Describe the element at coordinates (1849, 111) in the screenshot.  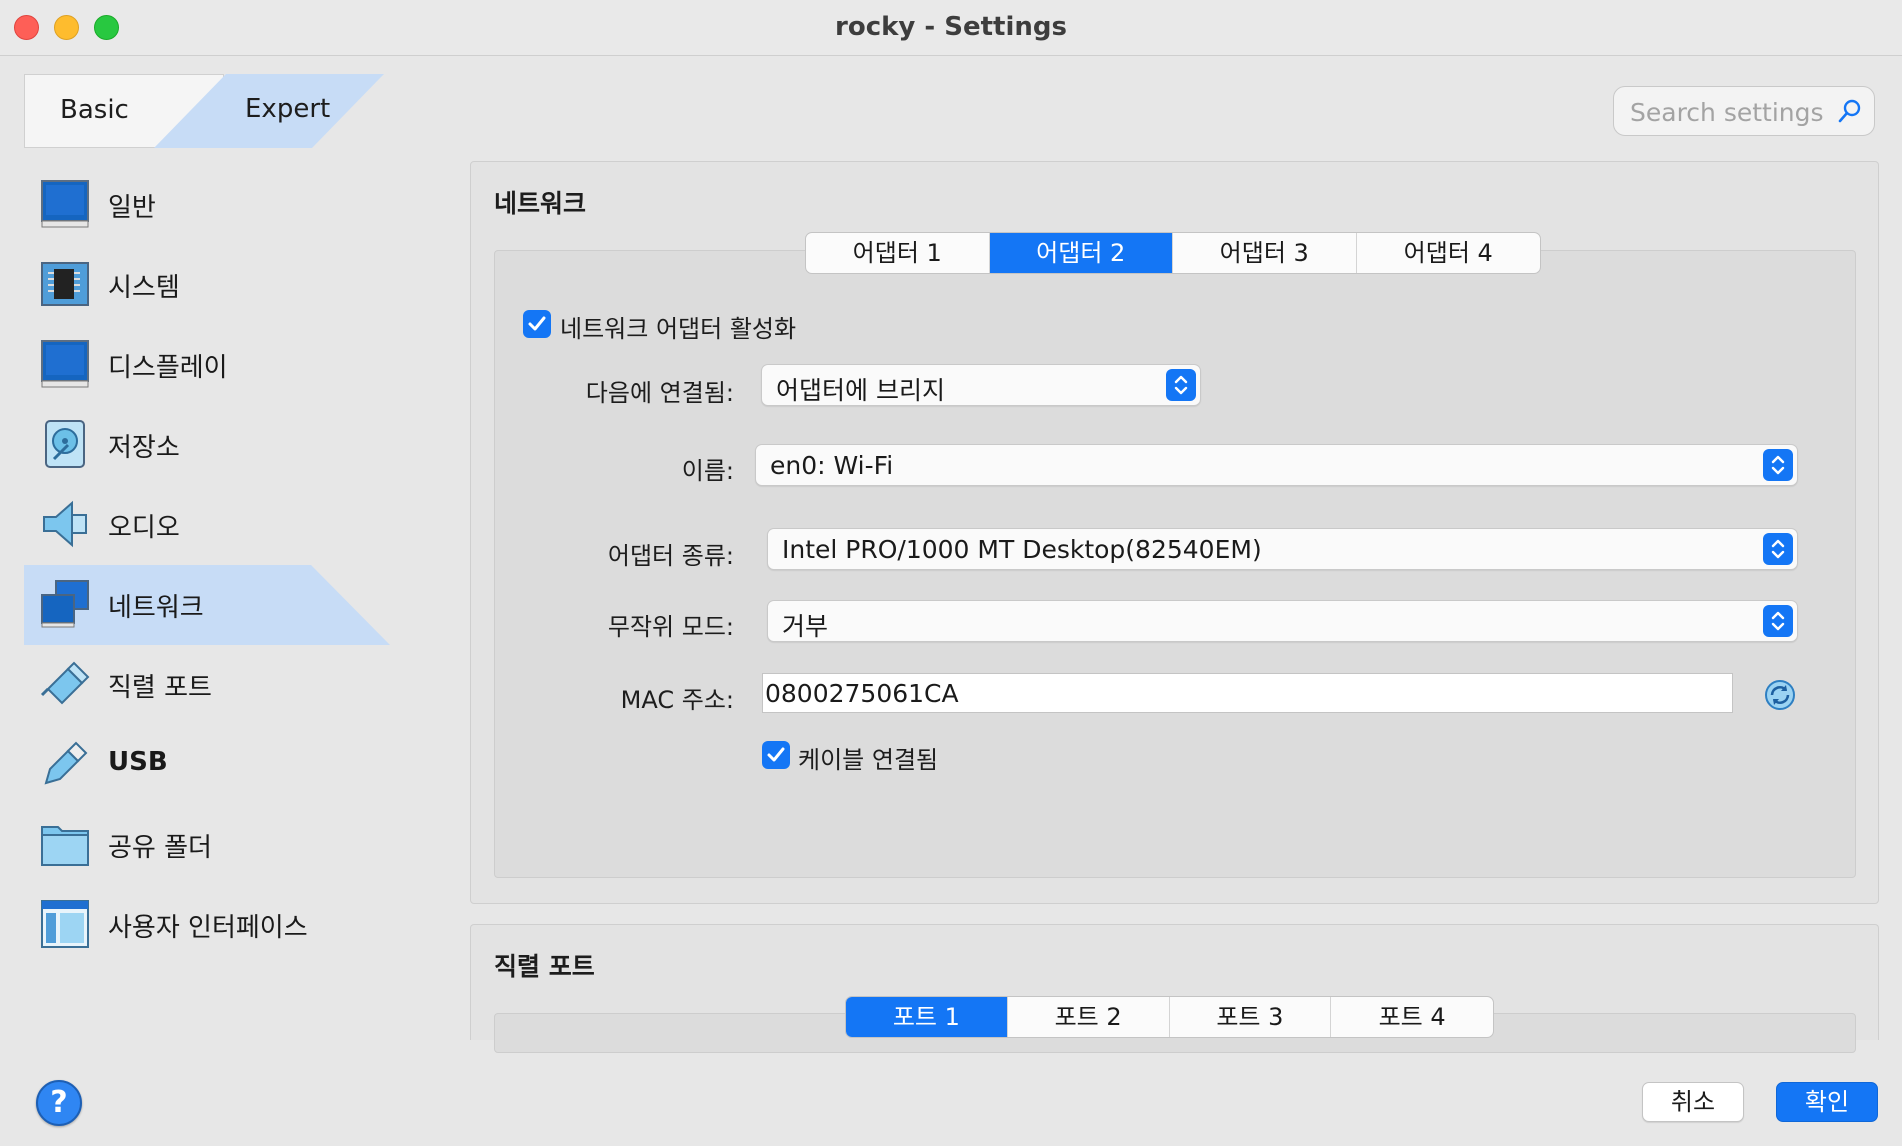
I see `search-icon` at that location.